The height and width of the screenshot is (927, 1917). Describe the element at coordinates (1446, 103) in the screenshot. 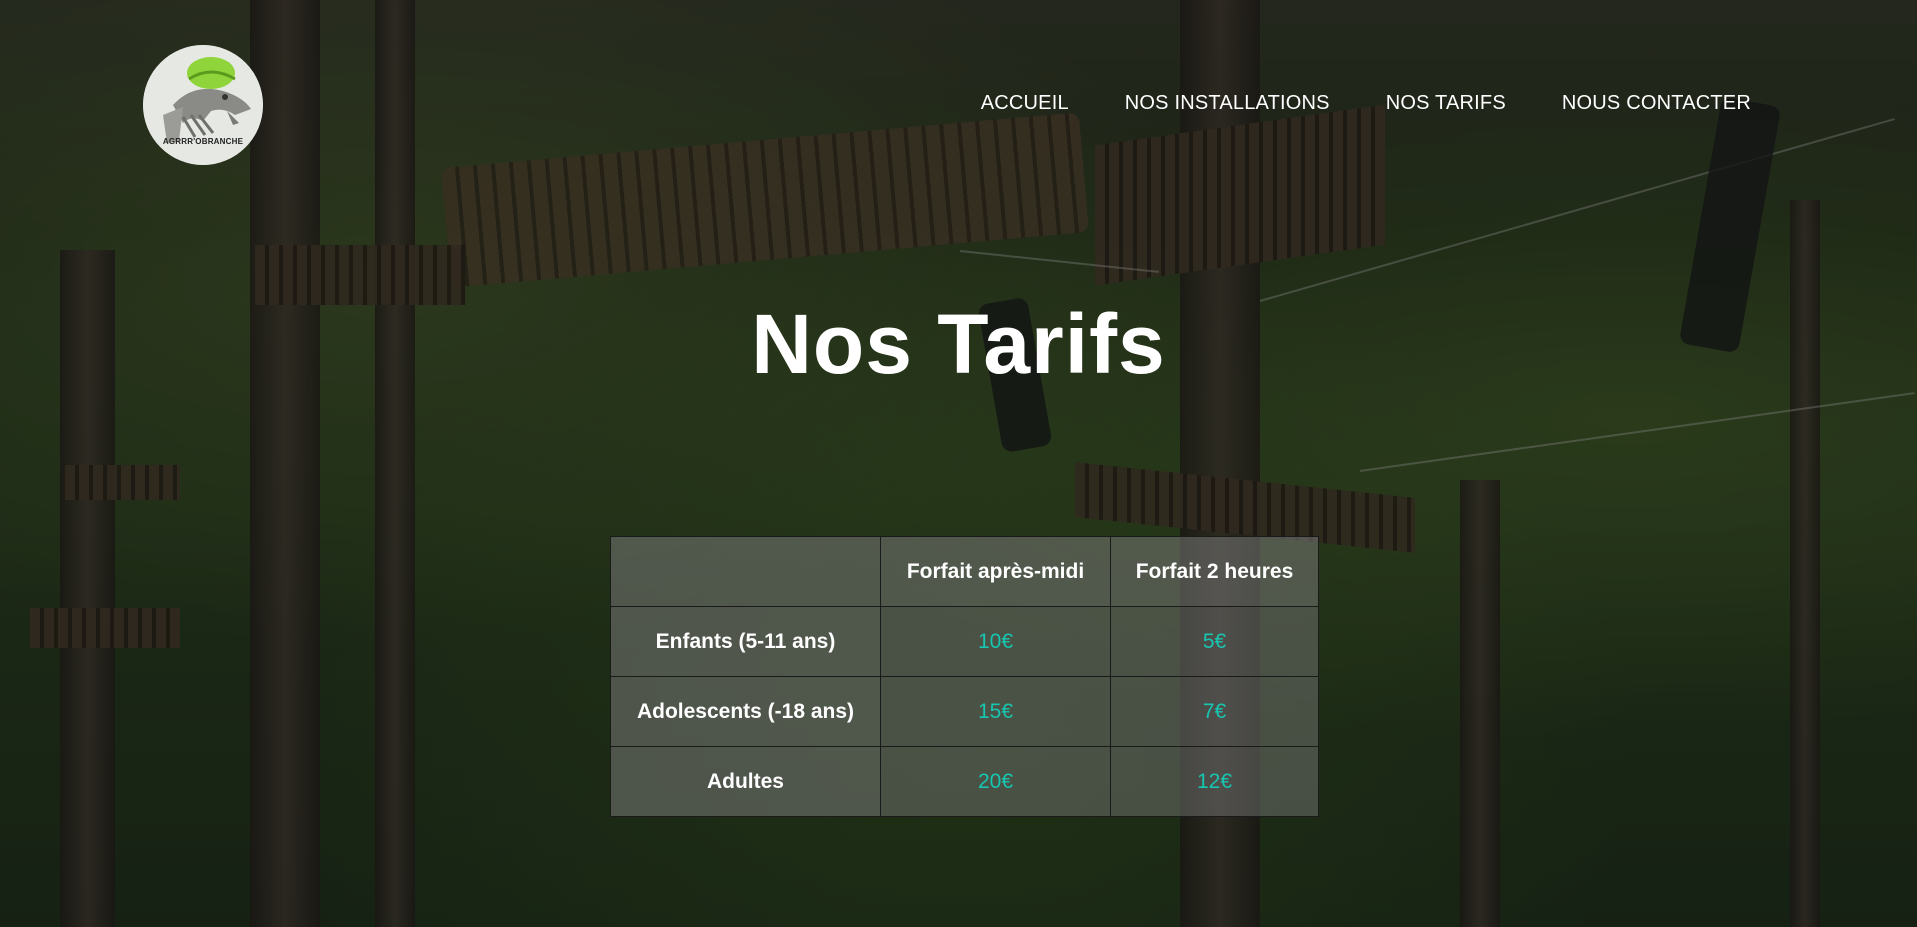

I see `nav-item-tarifs: NOS TARIFS` at that location.